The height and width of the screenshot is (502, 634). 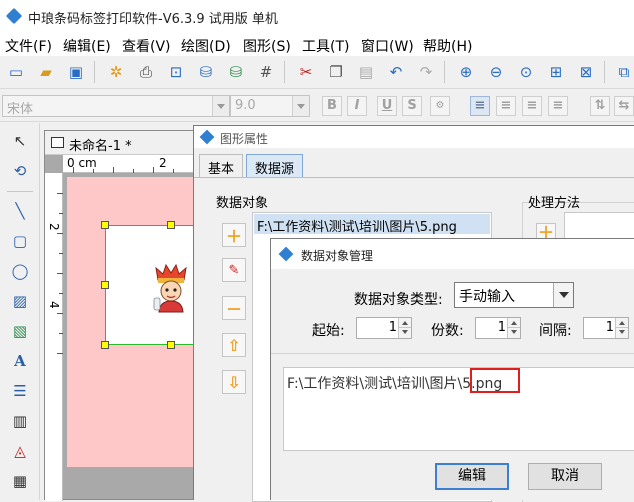 I want to click on zoom-icon: ⊙, so click(x=526, y=72).